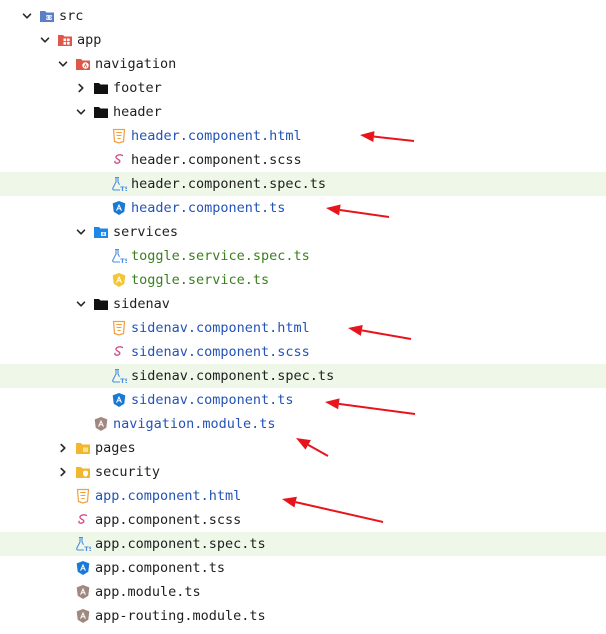 The width and height of the screenshot is (606, 634). Describe the element at coordinates (148, 592) in the screenshot. I see `tree-item-label: app.module.ts` at that location.